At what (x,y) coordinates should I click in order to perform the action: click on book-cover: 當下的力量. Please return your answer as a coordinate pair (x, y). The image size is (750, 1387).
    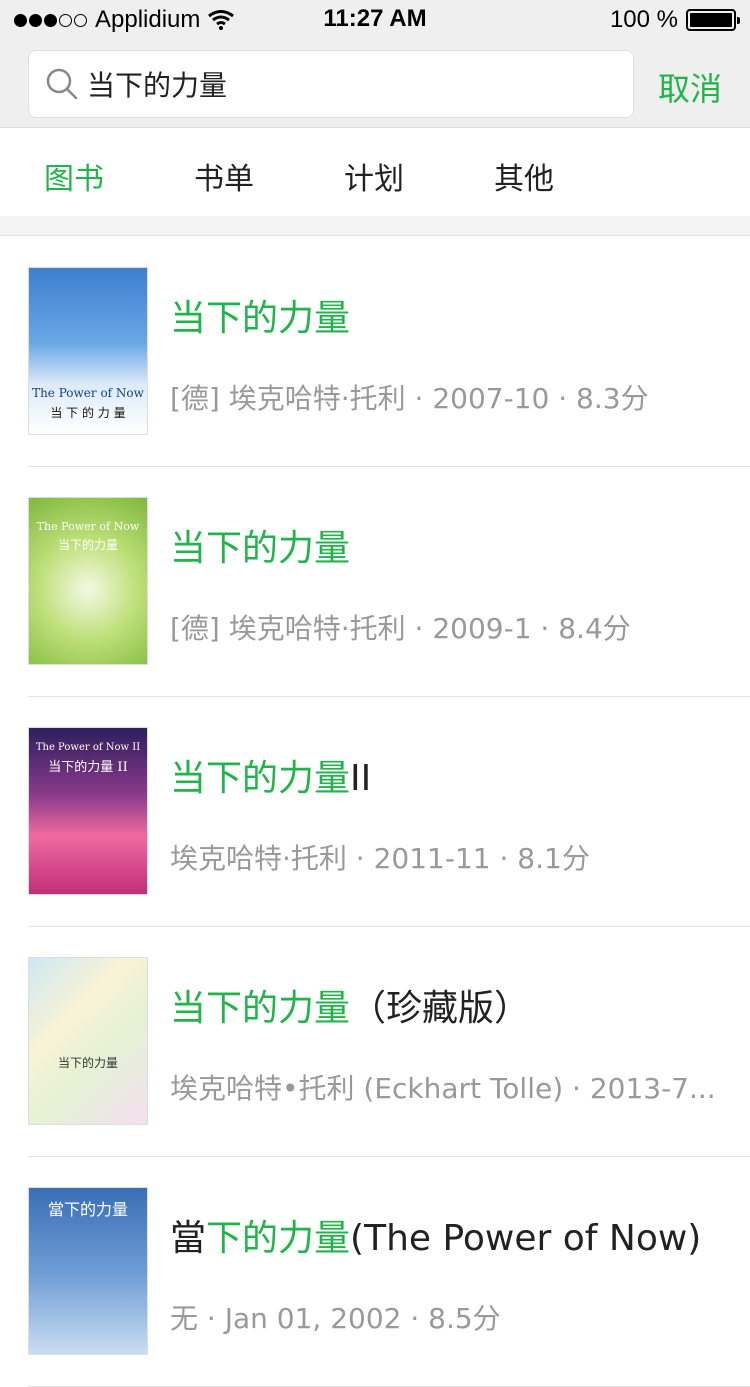
    Looking at the image, I should click on (88, 1271).